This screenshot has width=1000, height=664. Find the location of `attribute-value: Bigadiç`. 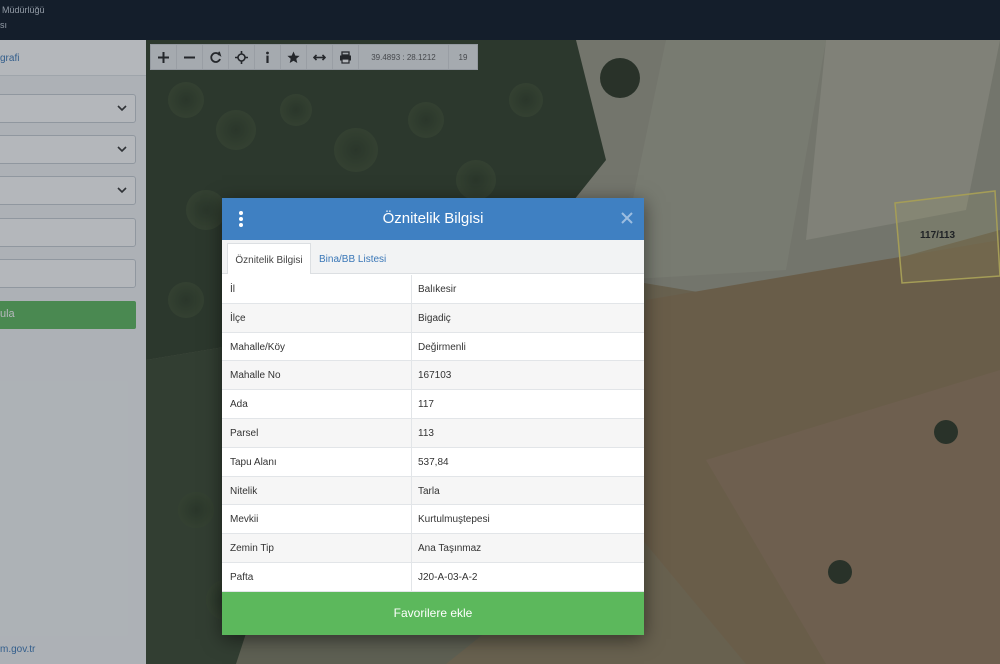

attribute-value: Bigadiç is located at coordinates (434, 318).